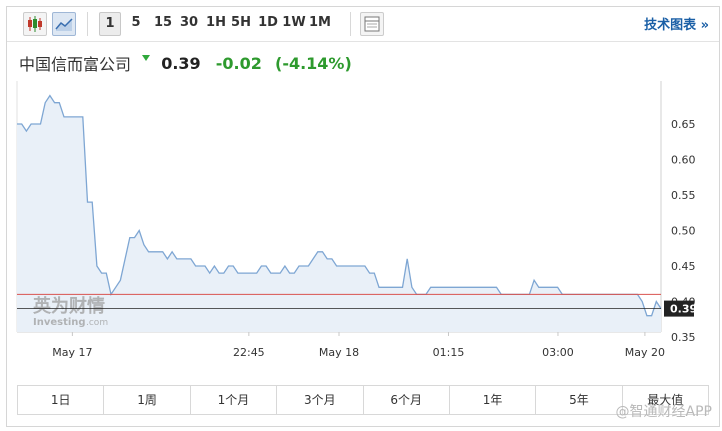 This screenshot has height=431, width=722. I want to click on period-button-1: 1周, so click(147, 400).